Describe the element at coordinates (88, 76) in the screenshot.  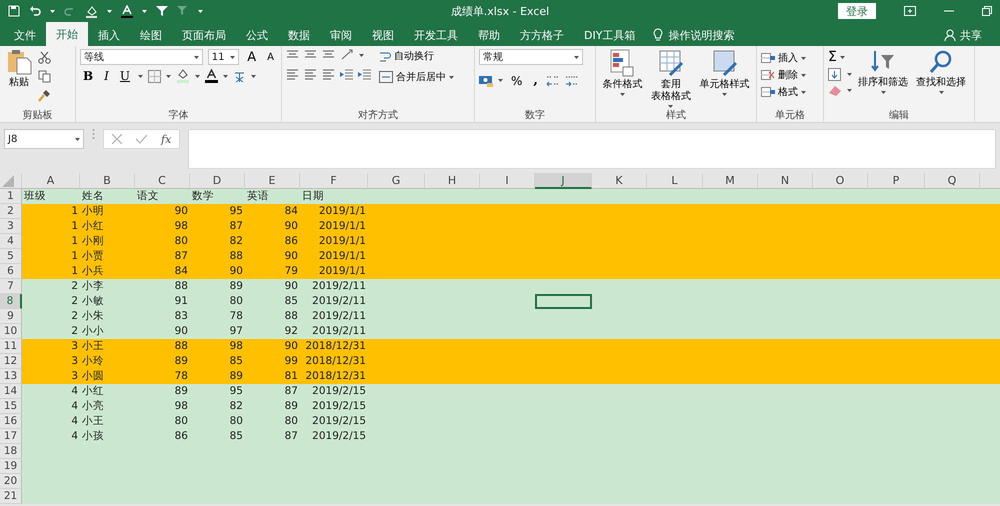
I see `bold-button: B` at that location.